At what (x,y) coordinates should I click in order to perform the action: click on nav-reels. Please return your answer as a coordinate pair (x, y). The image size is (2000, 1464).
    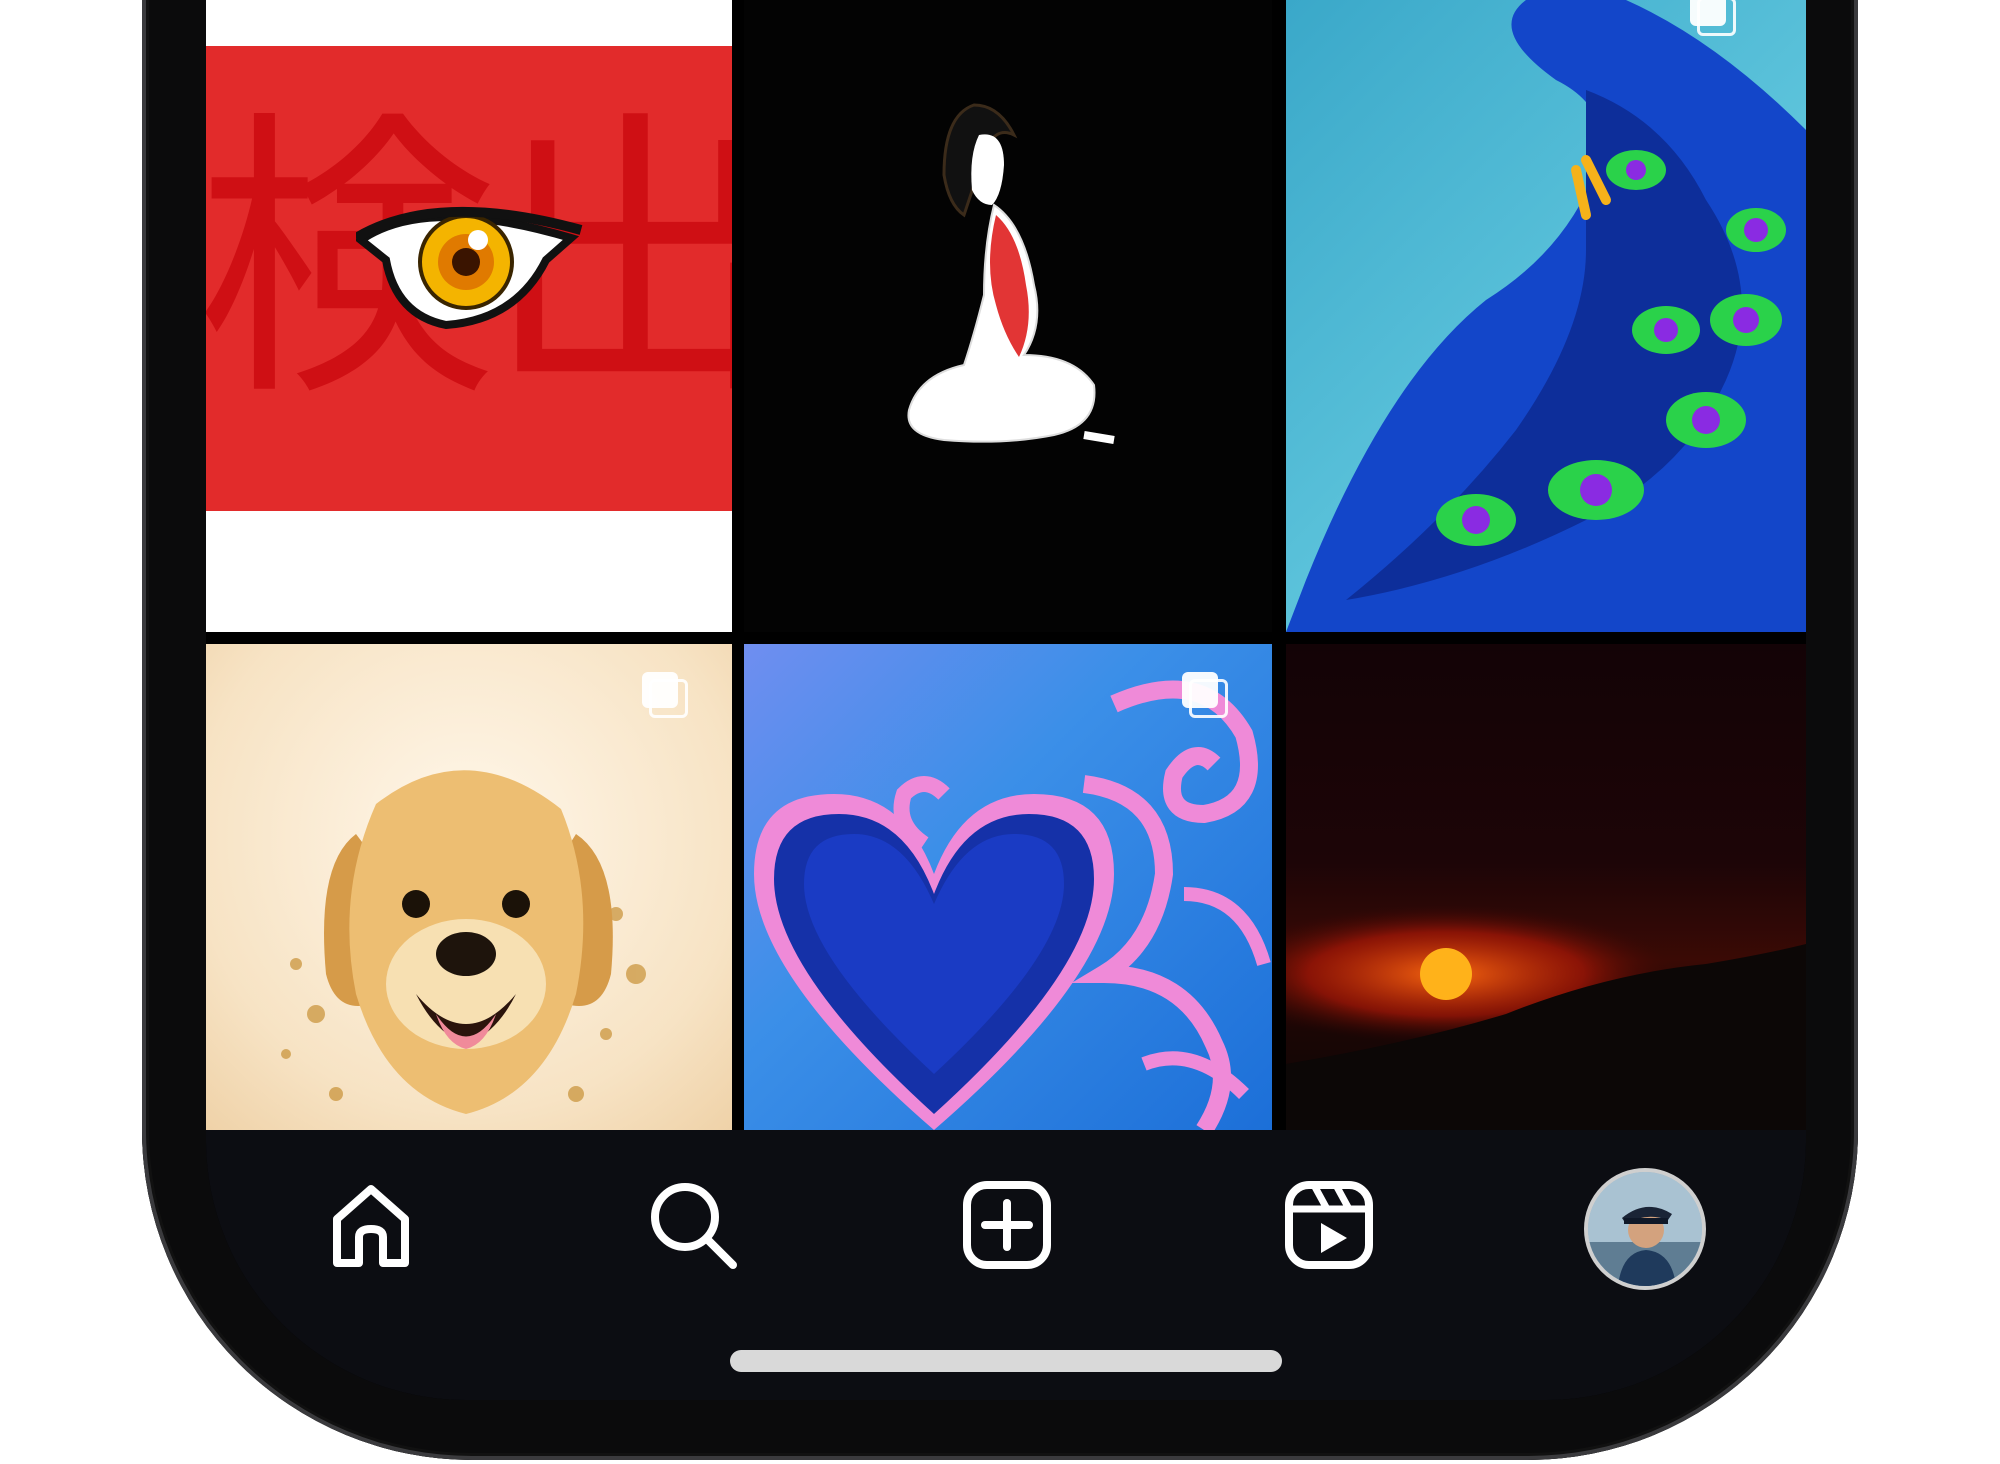
    Looking at the image, I should click on (1329, 1225).